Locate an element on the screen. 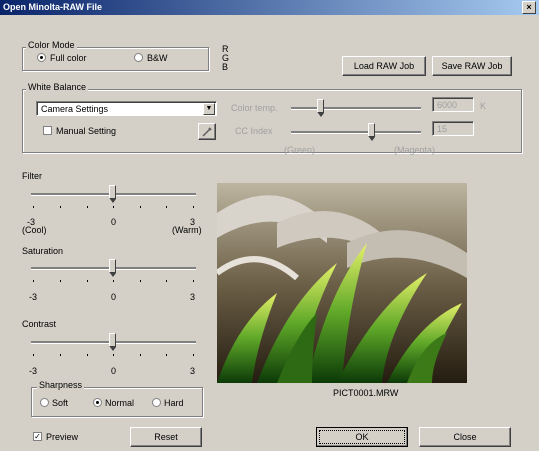 This screenshot has width=539, height=451. close-button: Close is located at coordinates (465, 437).